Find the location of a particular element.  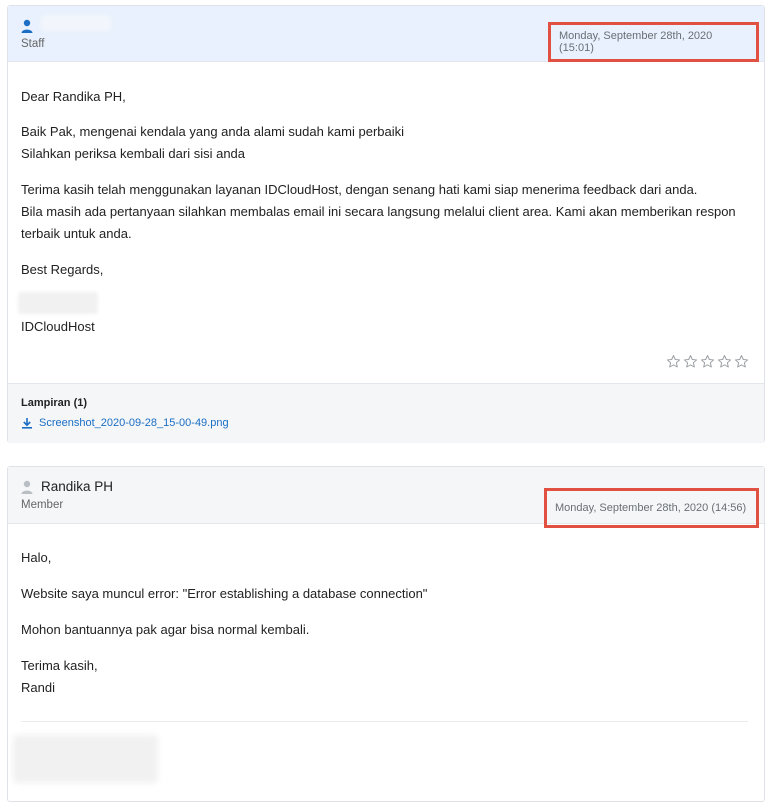

reply-rating is located at coordinates (707, 361).